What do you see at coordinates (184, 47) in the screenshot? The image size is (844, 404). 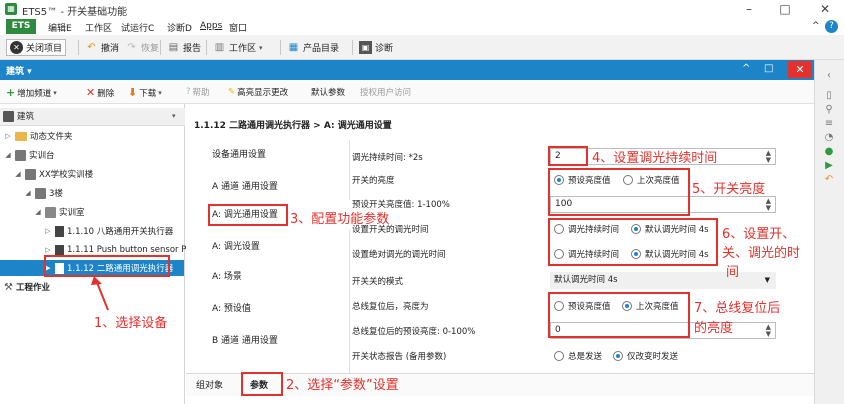 I see `report-button: ▤ 报告` at bounding box center [184, 47].